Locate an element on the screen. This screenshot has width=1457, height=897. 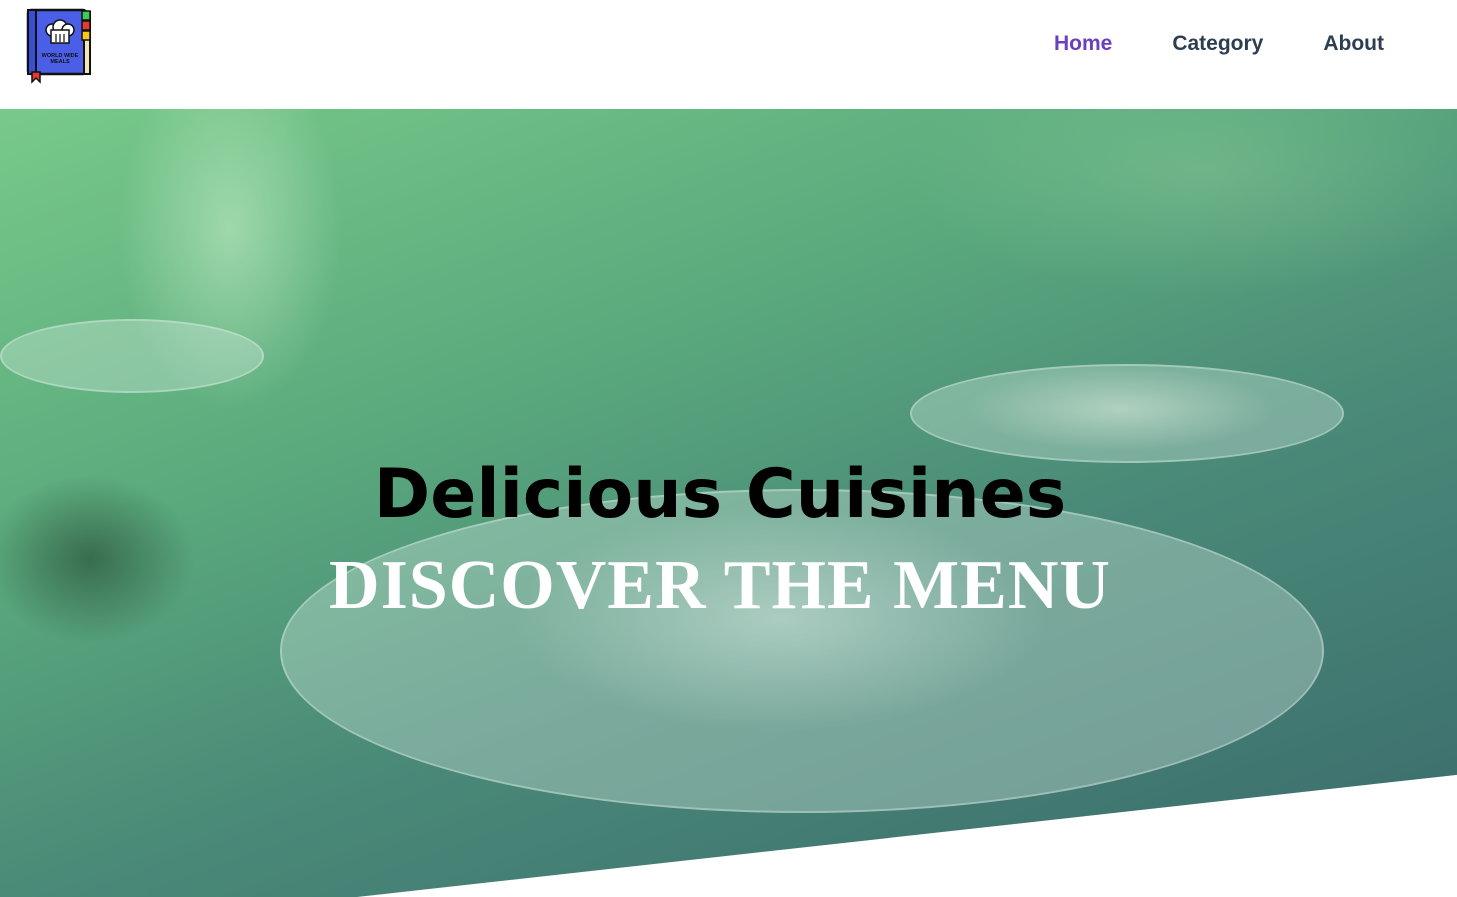
main-nav: Home Category About is located at coordinates (1219, 44).